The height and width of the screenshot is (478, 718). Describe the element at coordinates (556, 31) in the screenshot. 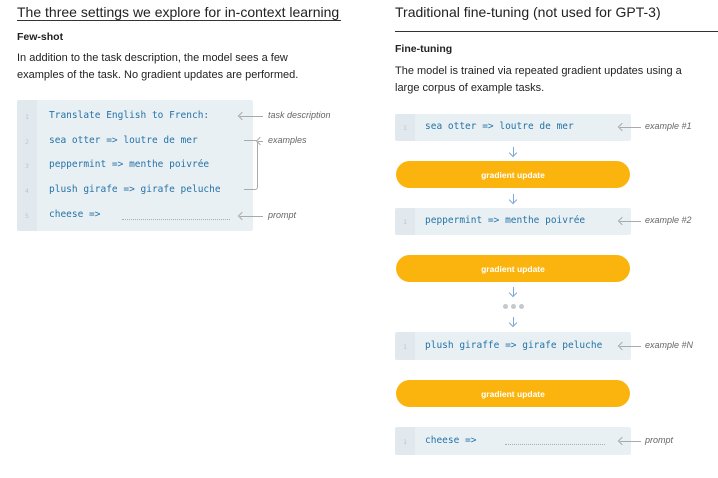

I see `right-title-underline` at that location.